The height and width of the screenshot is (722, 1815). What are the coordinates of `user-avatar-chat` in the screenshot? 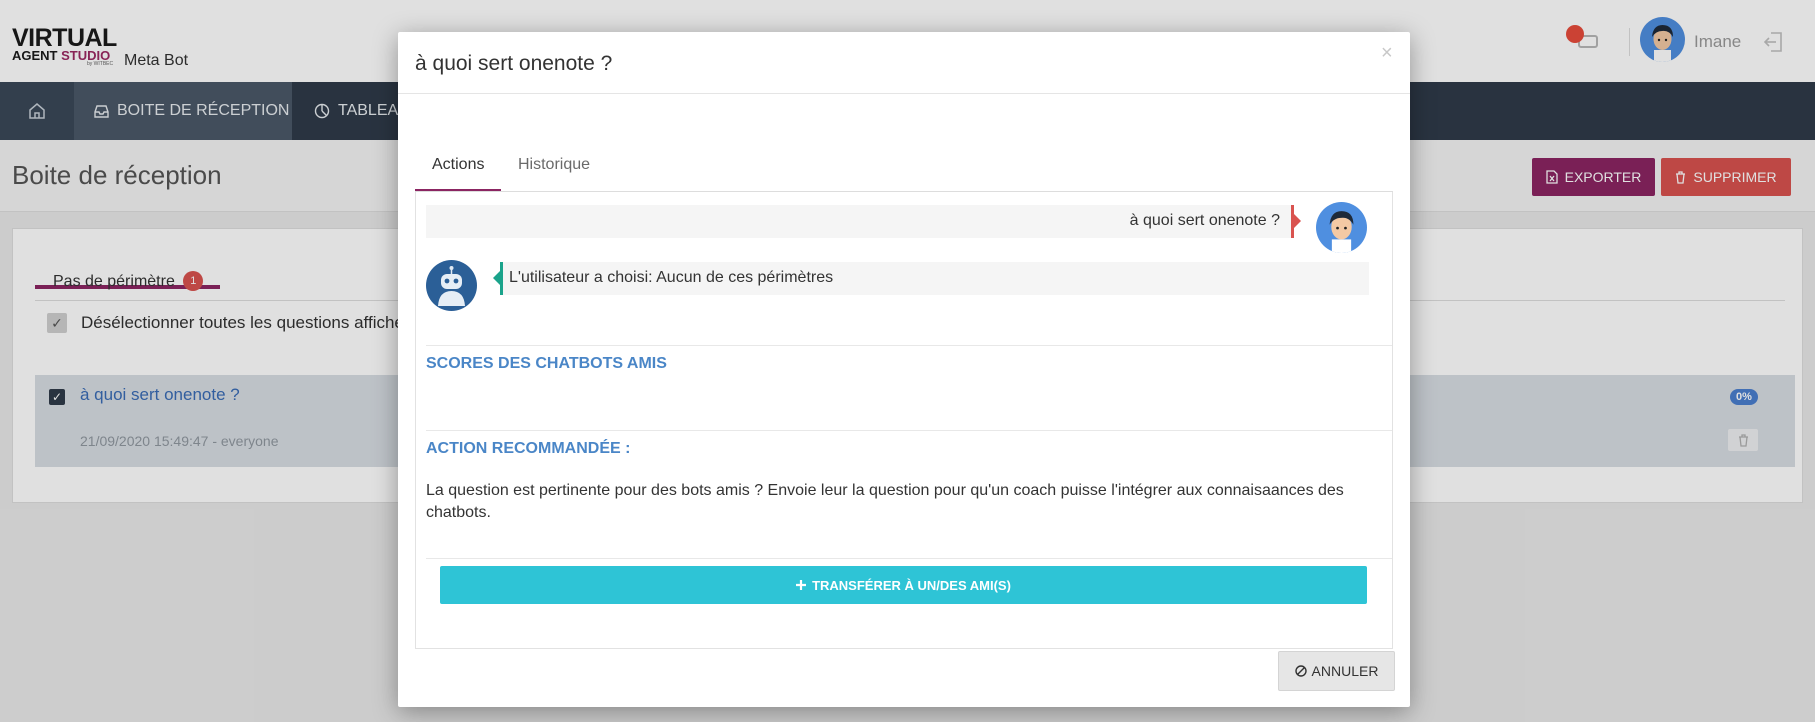 It's located at (1341, 227).